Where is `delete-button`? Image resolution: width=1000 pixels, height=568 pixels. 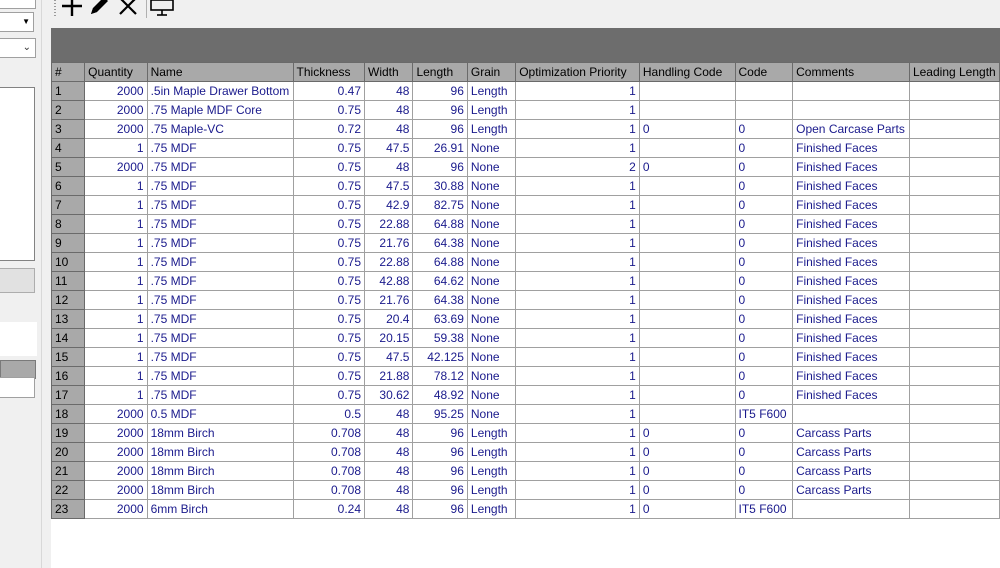 delete-button is located at coordinates (128, 9).